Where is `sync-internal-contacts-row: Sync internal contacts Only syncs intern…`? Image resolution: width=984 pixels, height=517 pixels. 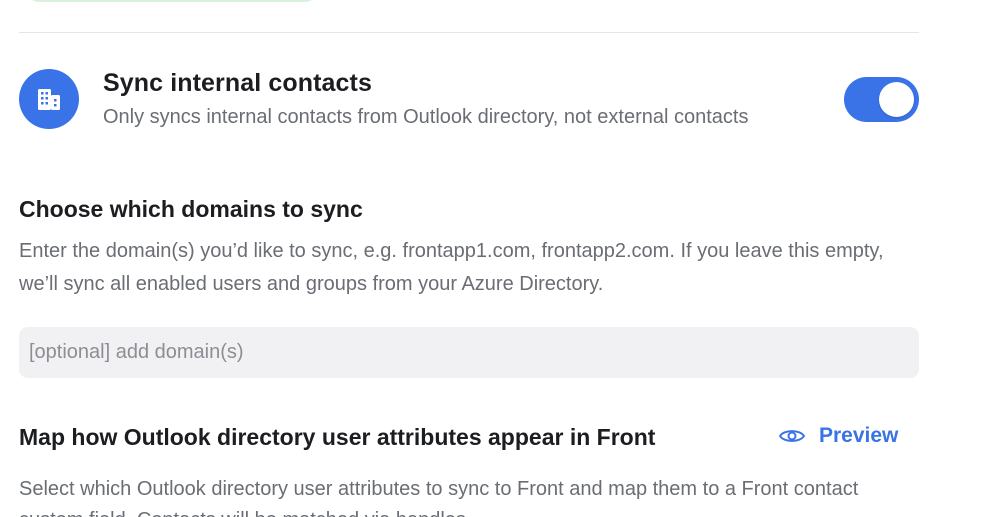
sync-internal-contacts-row: Sync internal contacts Only syncs intern… is located at coordinates (469, 100).